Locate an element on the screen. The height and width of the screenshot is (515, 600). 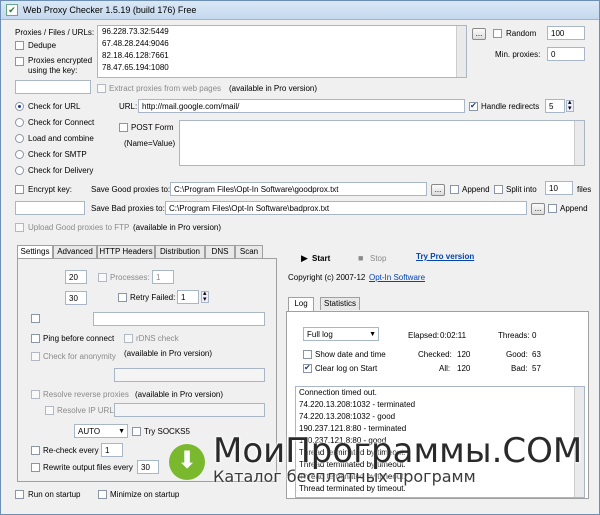
random-input: 100 is located at coordinates (566, 33).